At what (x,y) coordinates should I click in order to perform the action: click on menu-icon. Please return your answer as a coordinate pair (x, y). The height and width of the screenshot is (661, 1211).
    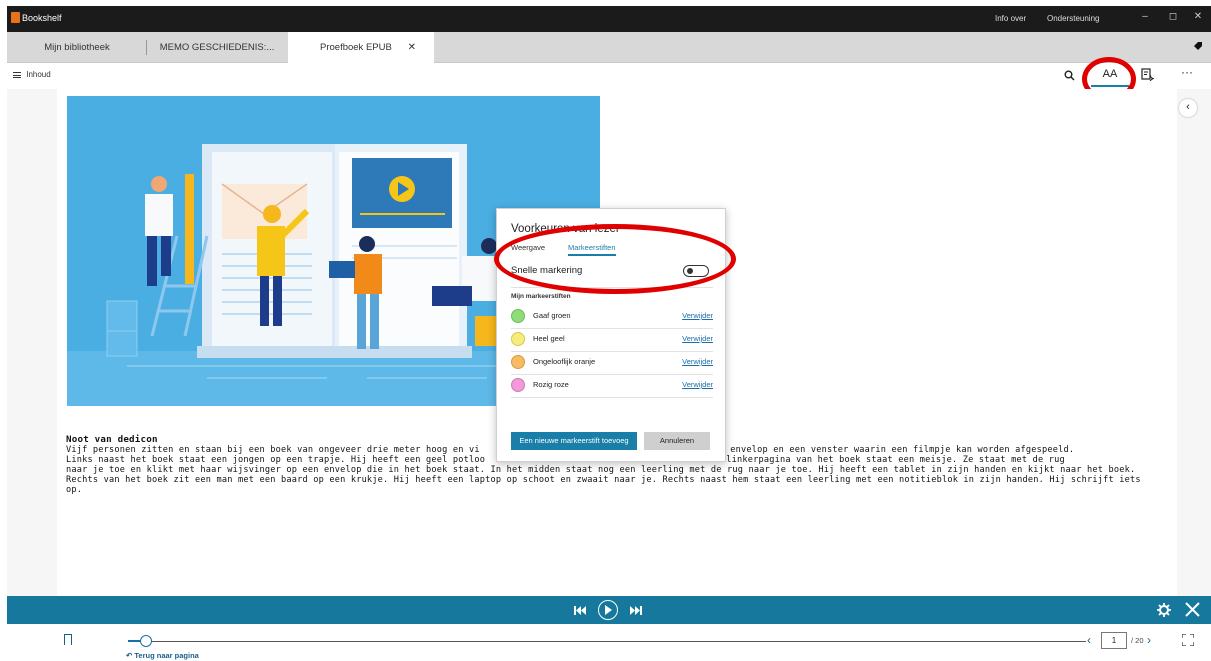
    Looking at the image, I should click on (17, 75).